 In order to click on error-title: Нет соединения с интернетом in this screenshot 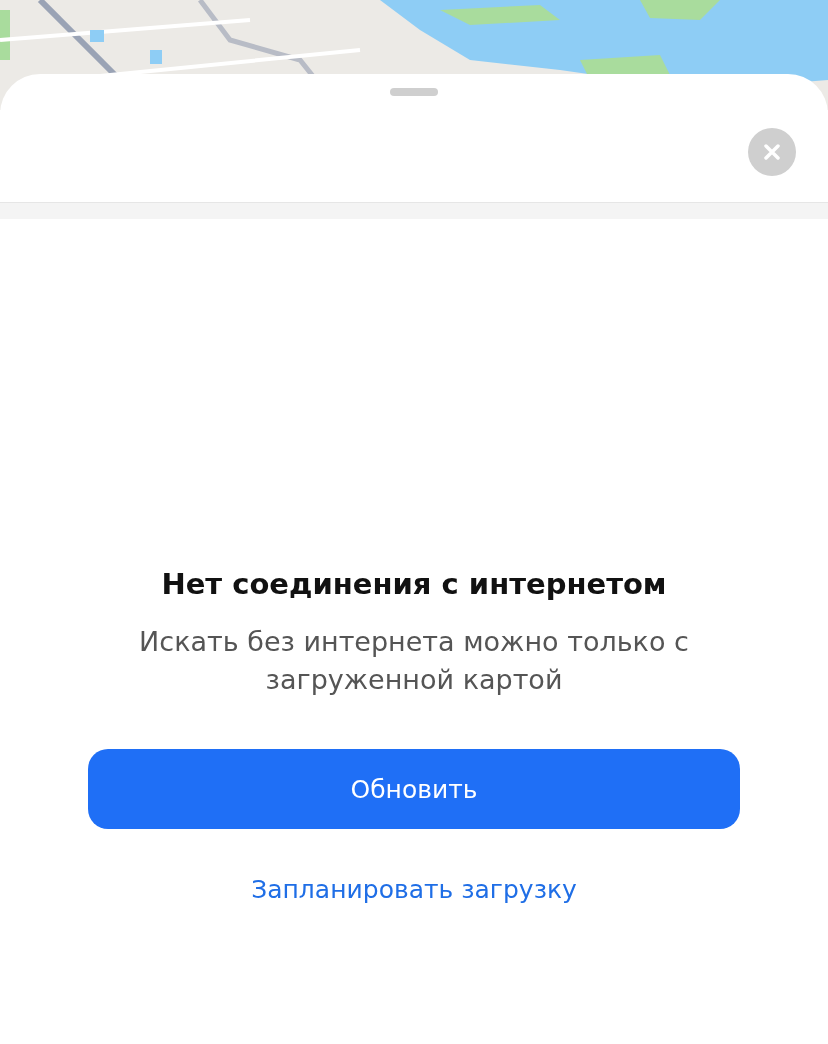, I will do `click(414, 584)`.